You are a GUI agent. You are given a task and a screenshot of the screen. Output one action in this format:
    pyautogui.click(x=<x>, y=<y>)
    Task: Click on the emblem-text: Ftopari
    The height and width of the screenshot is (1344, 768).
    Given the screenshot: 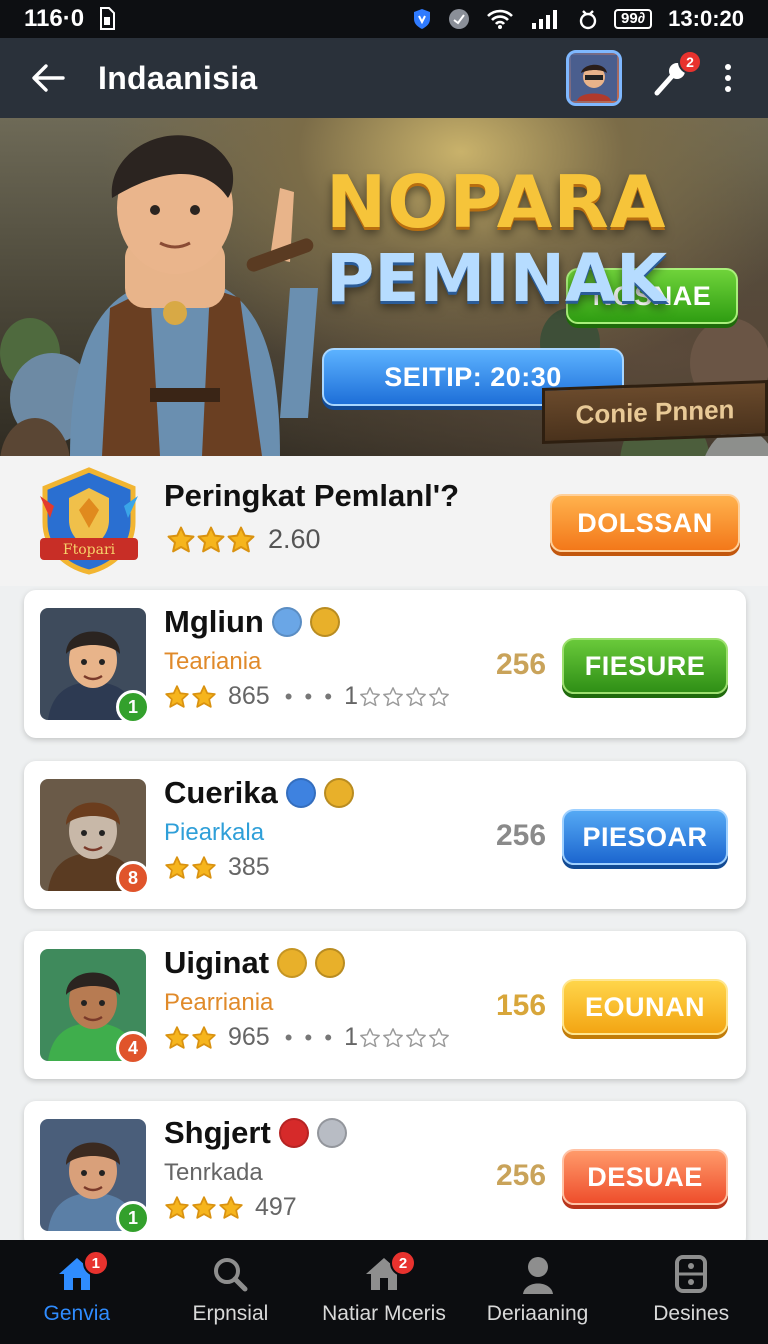 What is the action you would take?
    pyautogui.click(x=89, y=550)
    